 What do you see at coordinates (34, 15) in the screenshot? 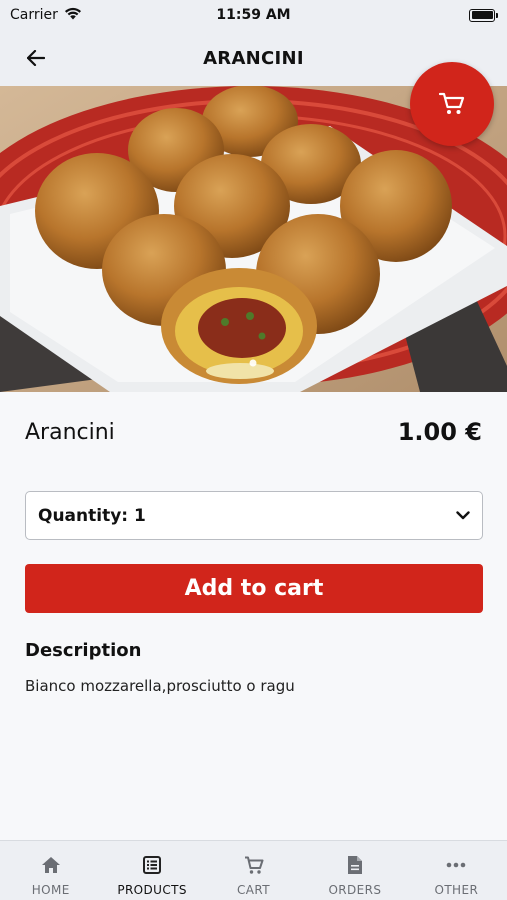
I see `carrier-label: Carrier` at bounding box center [34, 15].